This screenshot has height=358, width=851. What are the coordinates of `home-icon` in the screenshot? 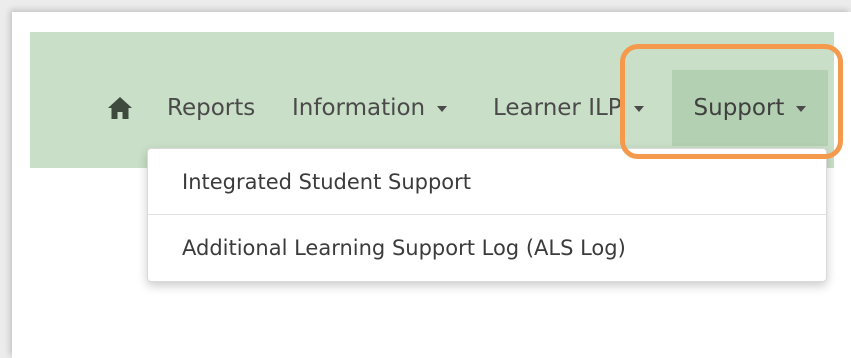 It's located at (120, 108).